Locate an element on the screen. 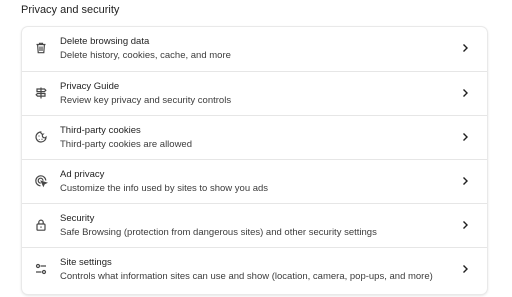 Image resolution: width=512 pixels, height=297 pixels. row-title: Delete browsing data is located at coordinates (105, 41).